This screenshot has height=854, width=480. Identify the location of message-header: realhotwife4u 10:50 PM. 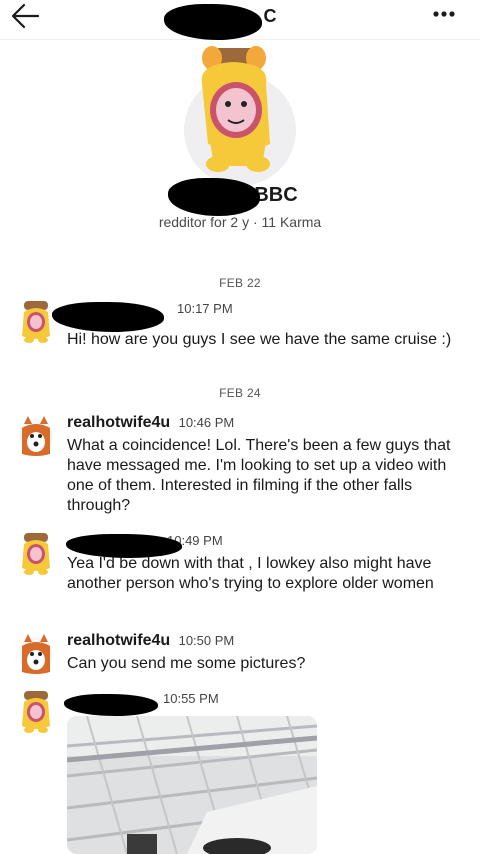
(150, 643).